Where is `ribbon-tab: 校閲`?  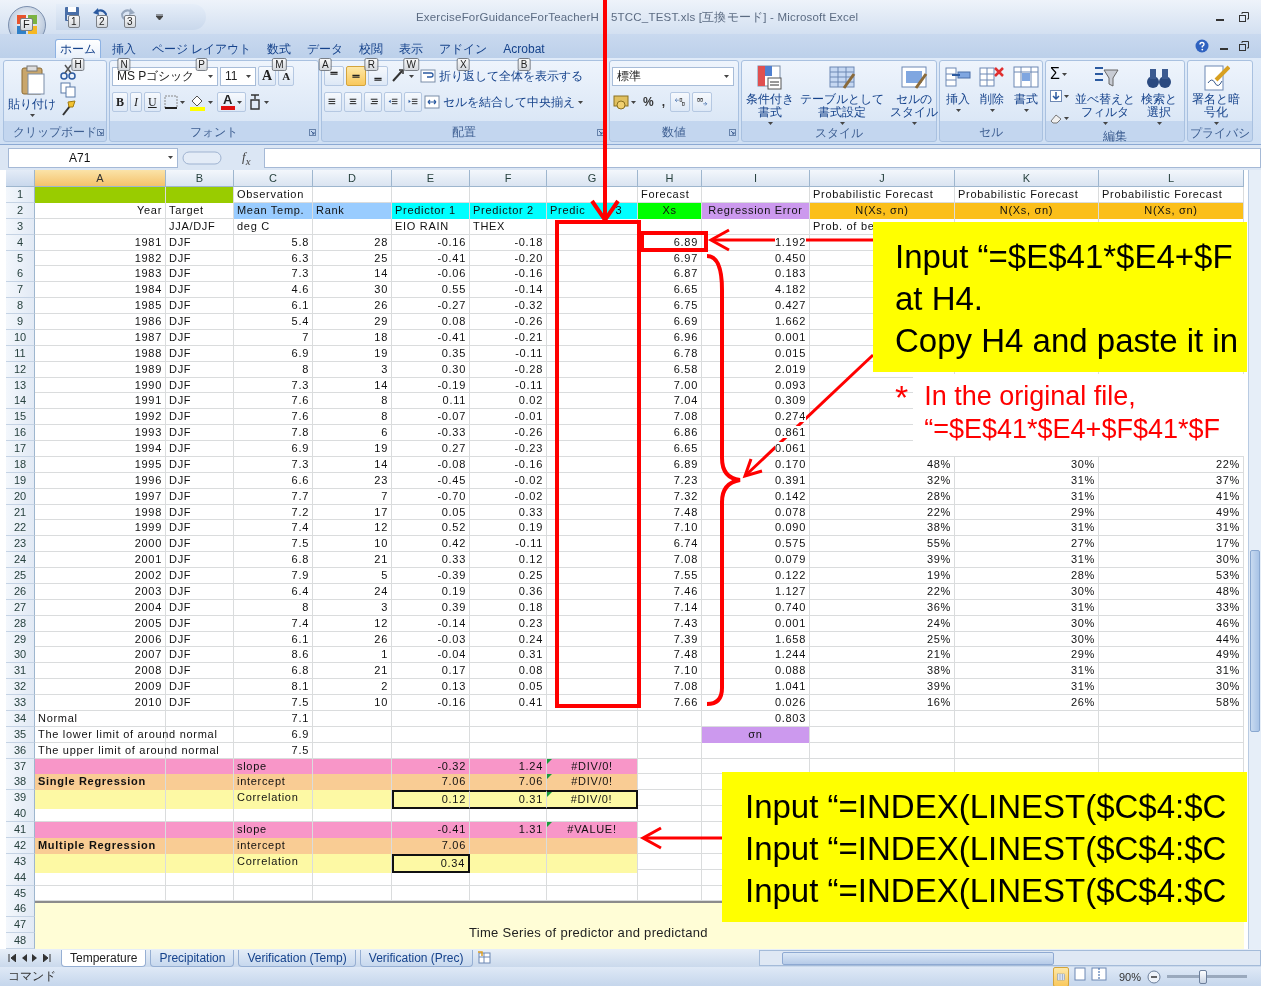
ribbon-tab: 校閲 is located at coordinates (371, 48).